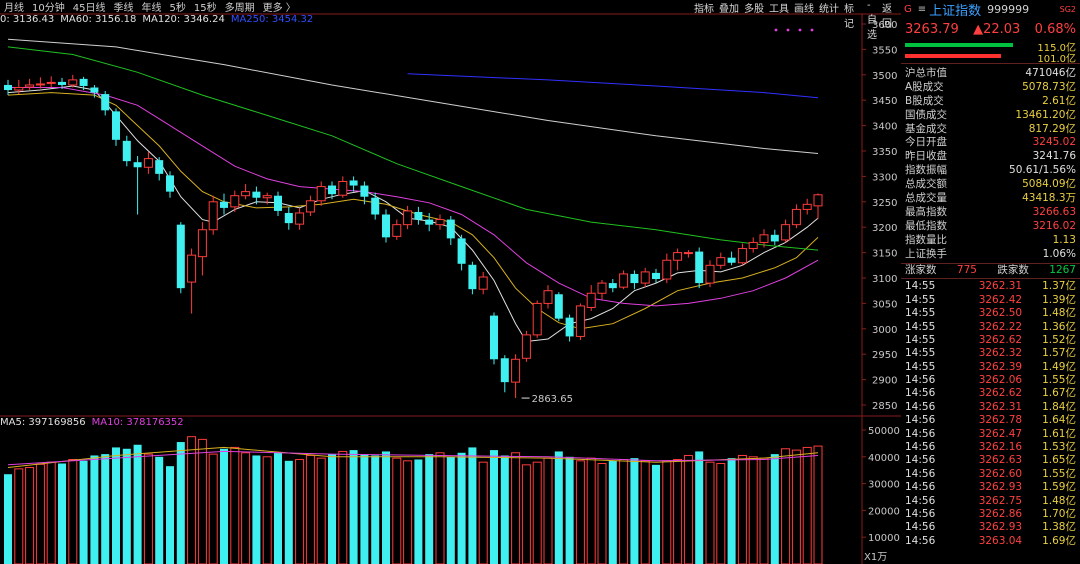 This screenshot has width=1080, height=564. Describe the element at coordinates (887, 15) in the screenshot. I see `tool-button-8: 返回` at that location.